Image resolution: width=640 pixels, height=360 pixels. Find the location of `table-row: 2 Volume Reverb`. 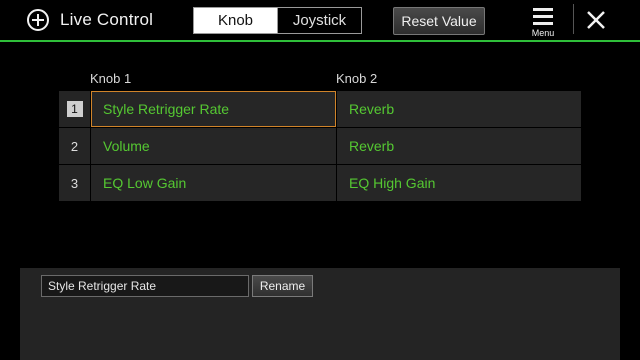

table-row: 2 Volume Reverb is located at coordinates (320, 146).